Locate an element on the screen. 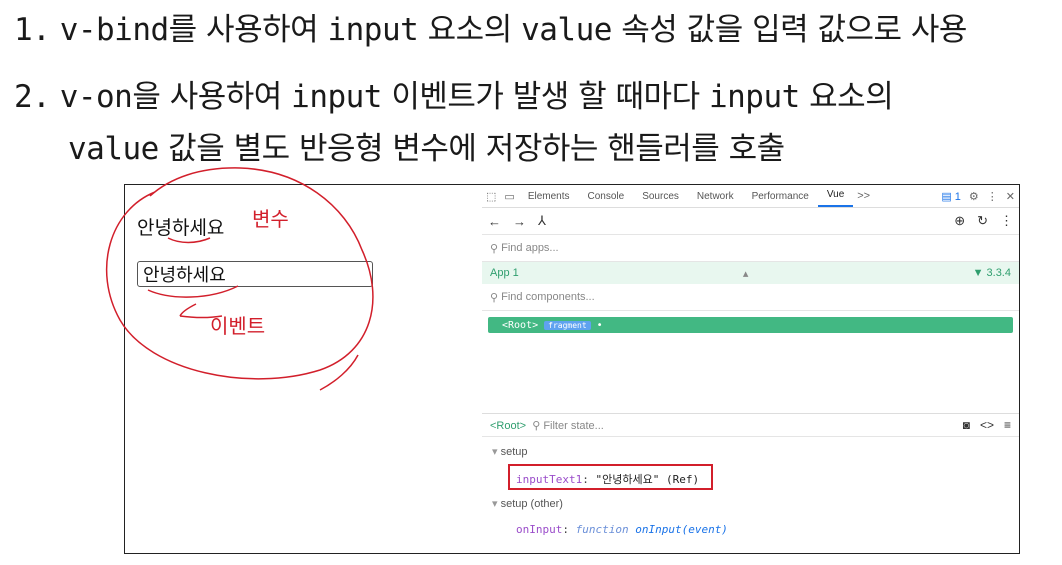 This screenshot has height=565, width=1062. annotation-variable-label: 변수 is located at coordinates (270, 219).